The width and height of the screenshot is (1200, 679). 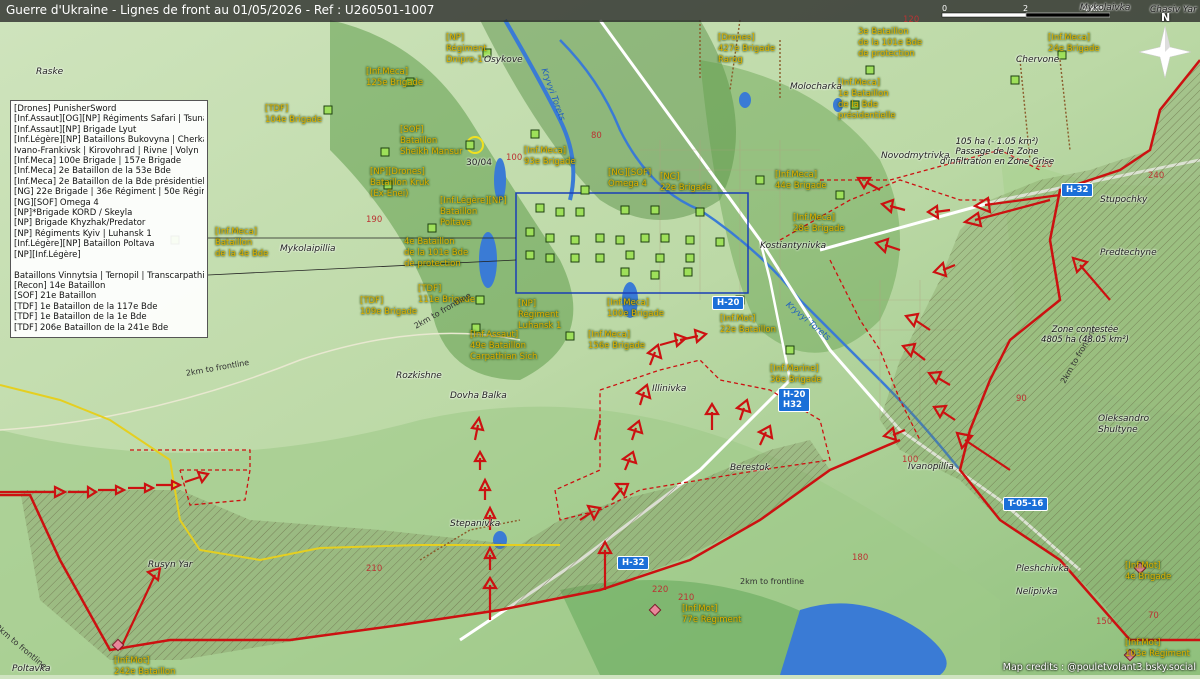 What do you see at coordinates (395, 77) in the screenshot?
I see `unit-label-meca-125: [Inf.Meca] 125e Brigade` at bounding box center [395, 77].